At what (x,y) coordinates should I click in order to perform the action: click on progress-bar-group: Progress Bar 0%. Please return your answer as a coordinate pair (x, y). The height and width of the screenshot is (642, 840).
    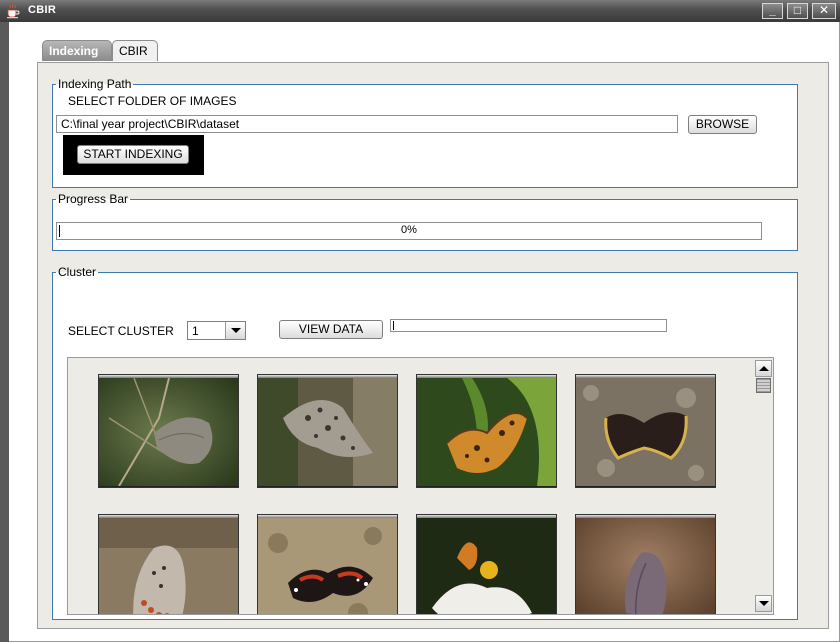
    Looking at the image, I should click on (425, 221).